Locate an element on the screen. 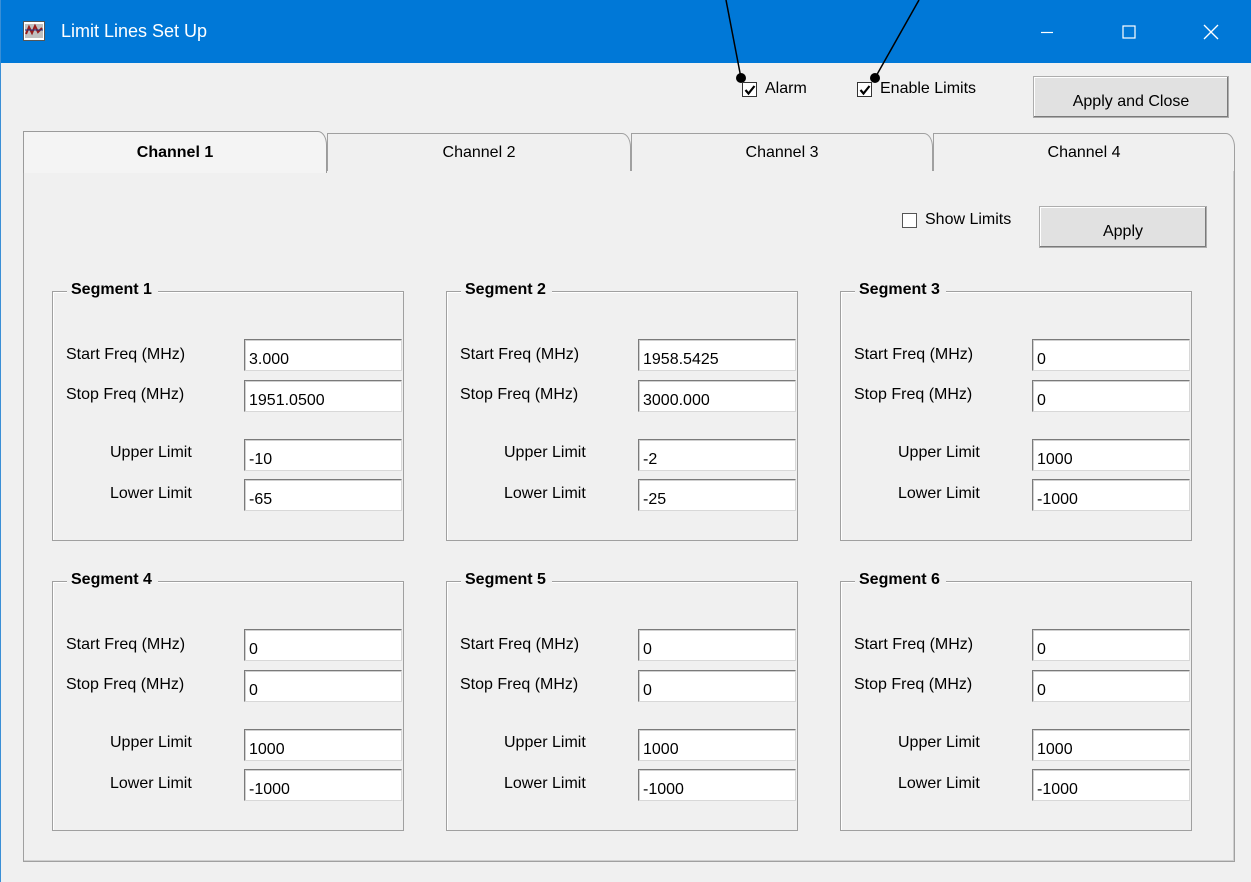 This screenshot has width=1251, height=882. alarm-checkbox: Alarm is located at coordinates (774, 89).